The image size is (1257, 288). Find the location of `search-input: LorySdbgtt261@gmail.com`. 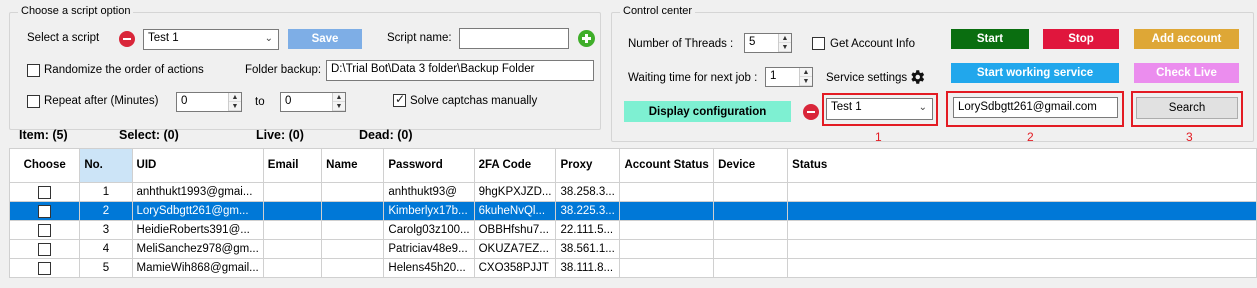

search-input: LorySdbgtt261@gmail.com is located at coordinates (1035, 107).